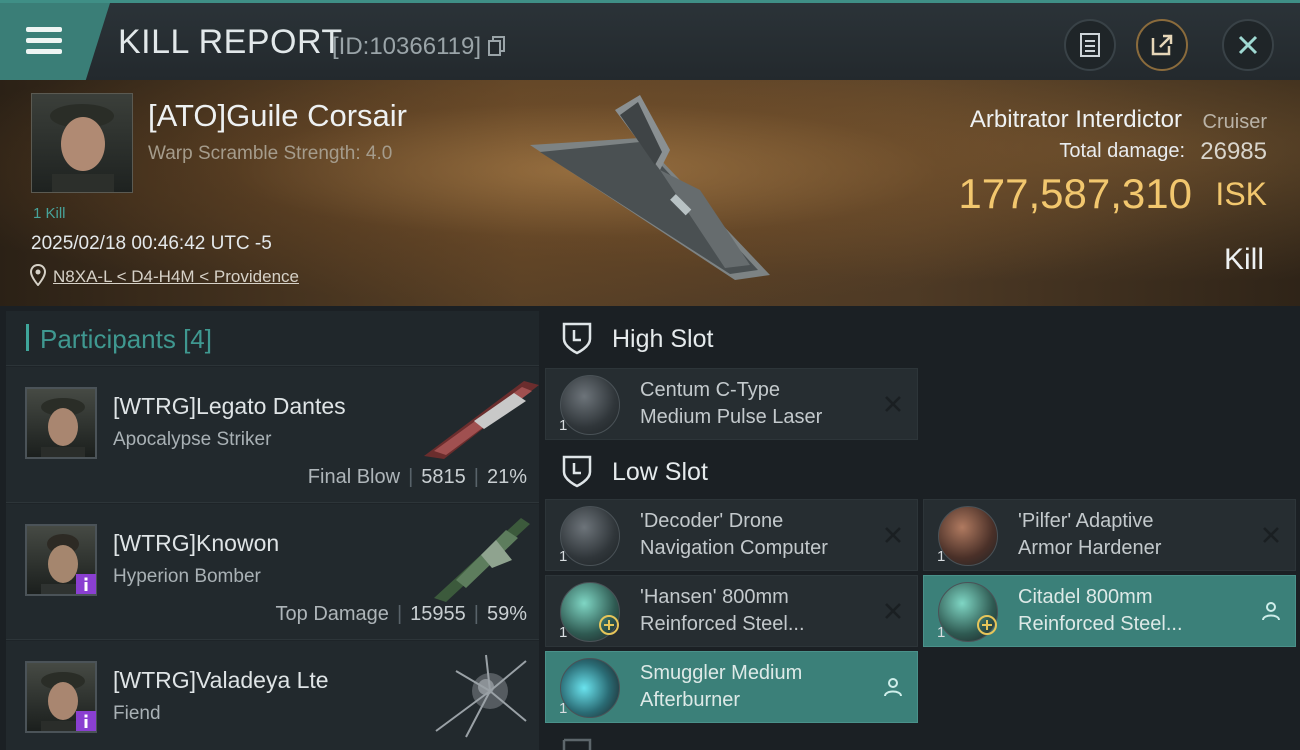  I want to click on low-slot-icon, so click(577, 471).